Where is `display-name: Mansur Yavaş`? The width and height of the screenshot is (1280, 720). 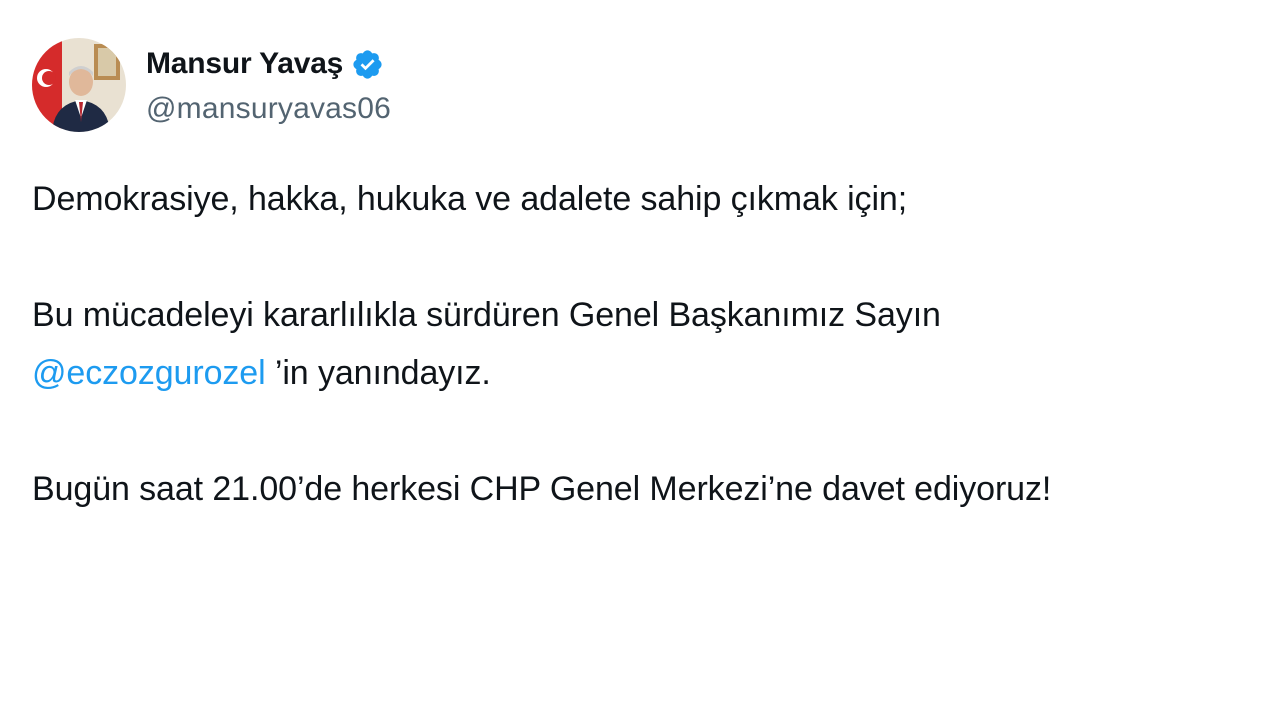 display-name: Mansur Yavaş is located at coordinates (244, 64).